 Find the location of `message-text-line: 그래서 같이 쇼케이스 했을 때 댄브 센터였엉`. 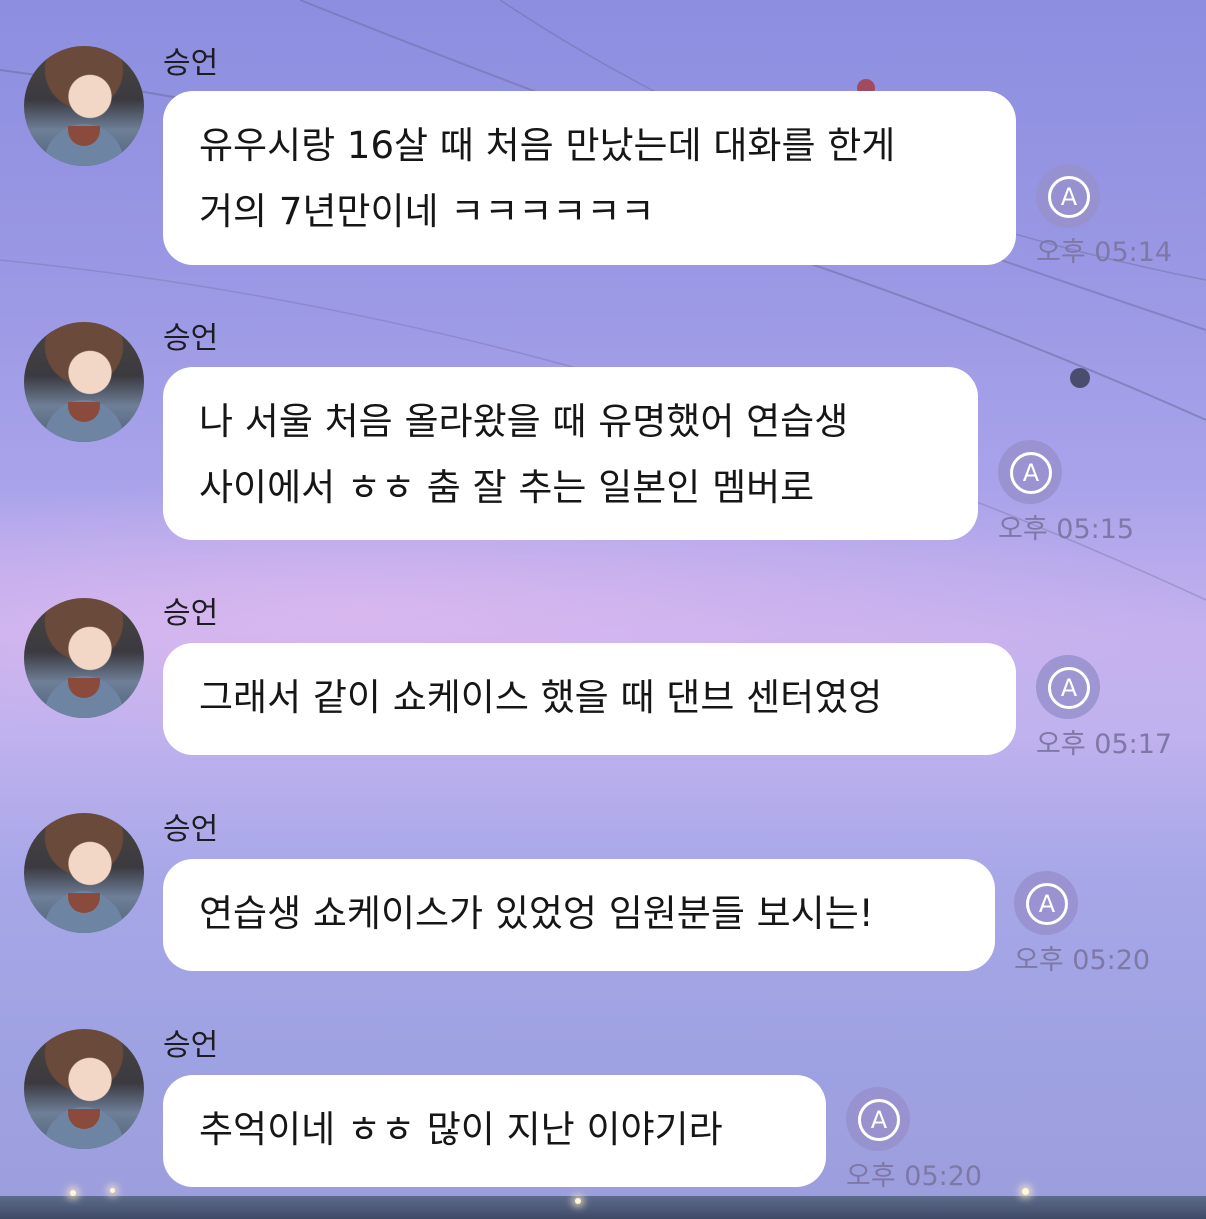

message-text-line: 그래서 같이 쇼케이스 했을 때 댄브 센터였엉 is located at coordinates (541, 697).